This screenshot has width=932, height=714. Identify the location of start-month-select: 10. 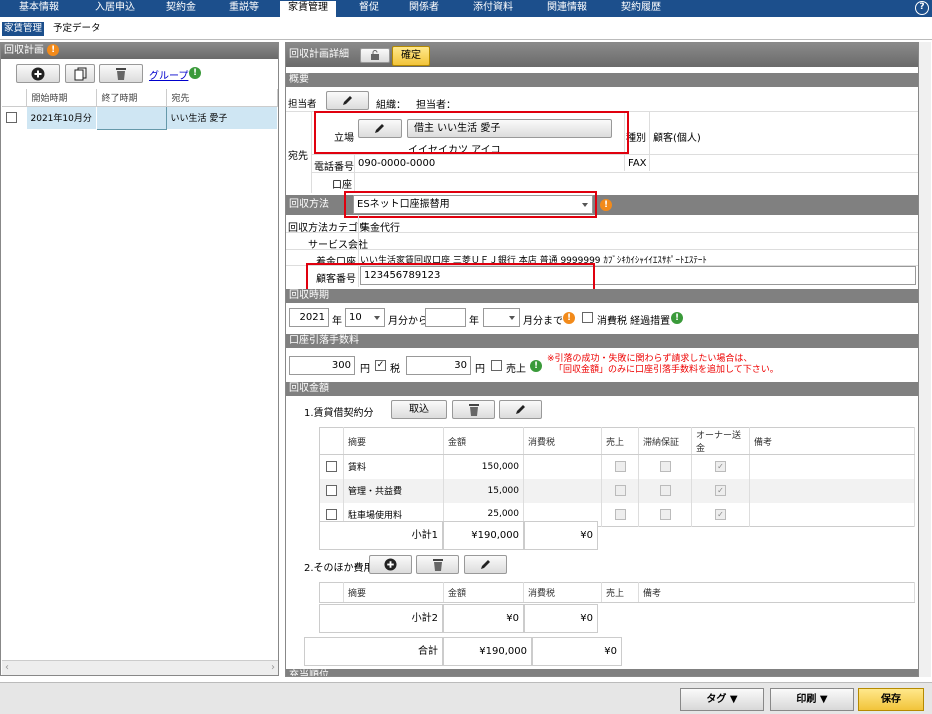
(365, 317).